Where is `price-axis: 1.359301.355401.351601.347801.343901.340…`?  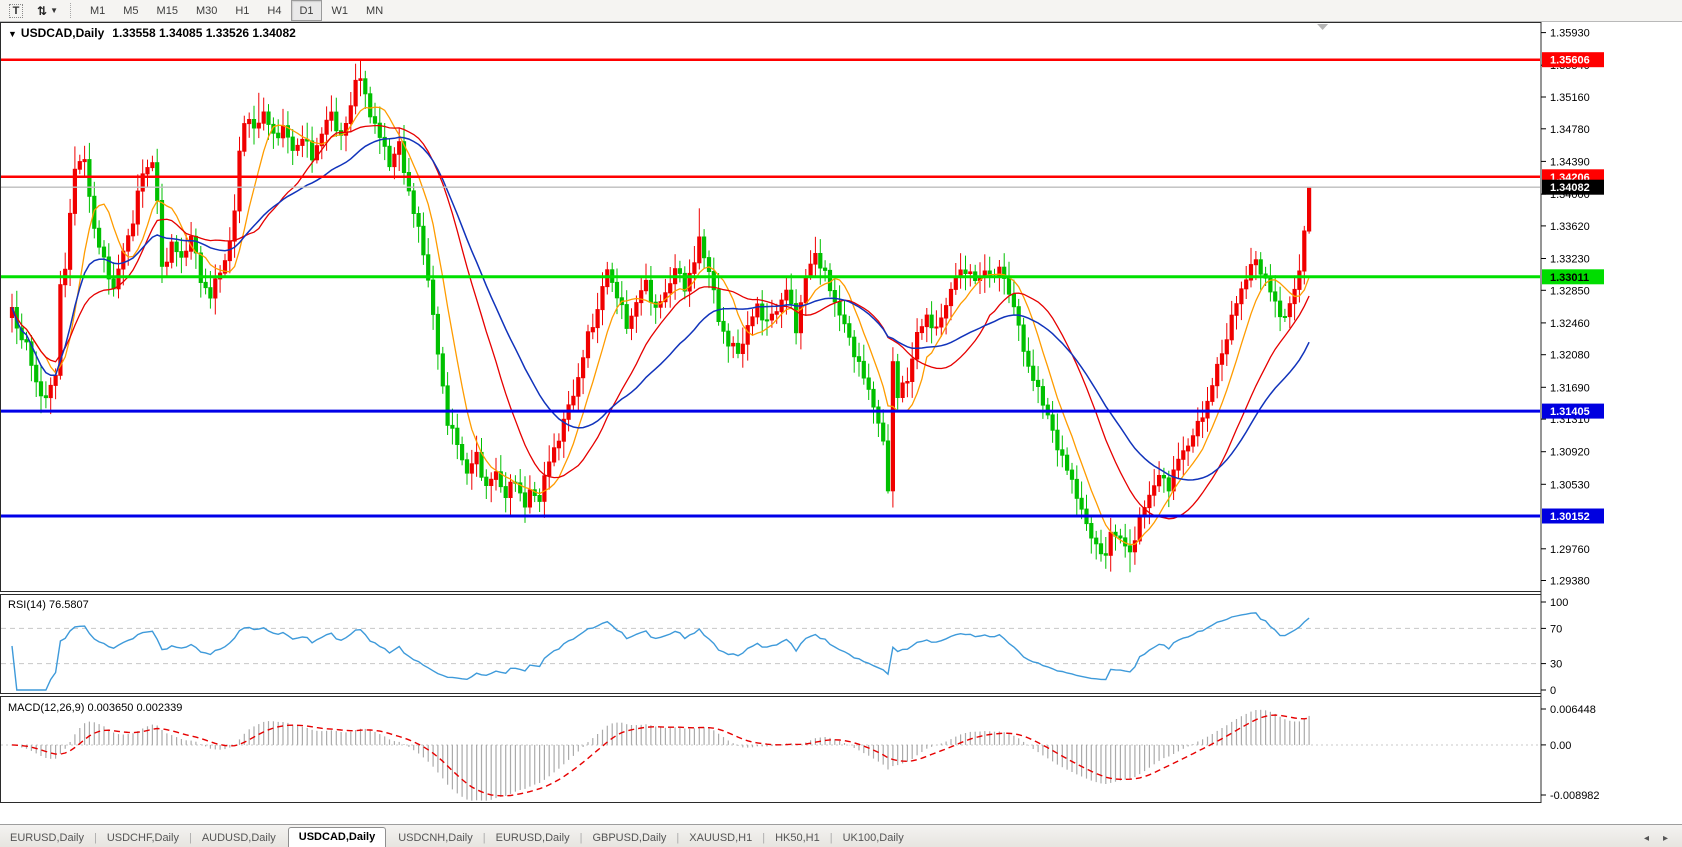
price-axis: 1.359301.355401.351601.347801.343901.340… is located at coordinates (1565, 308).